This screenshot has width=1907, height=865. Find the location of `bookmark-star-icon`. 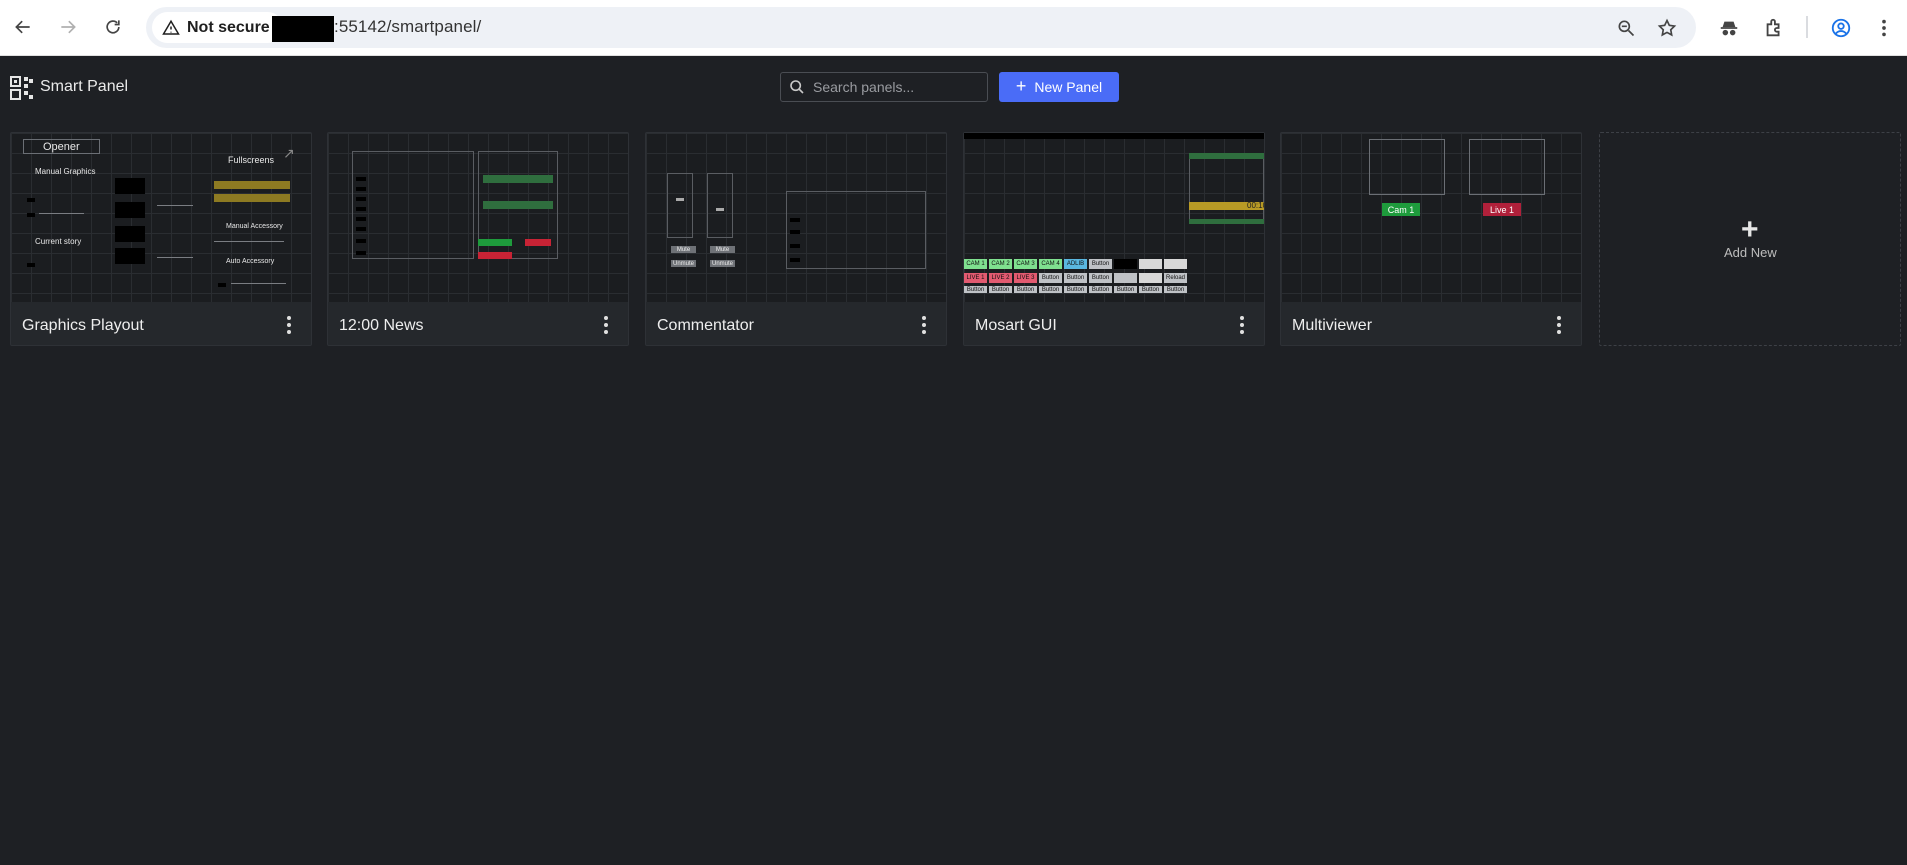

bookmark-star-icon is located at coordinates (1667, 28).